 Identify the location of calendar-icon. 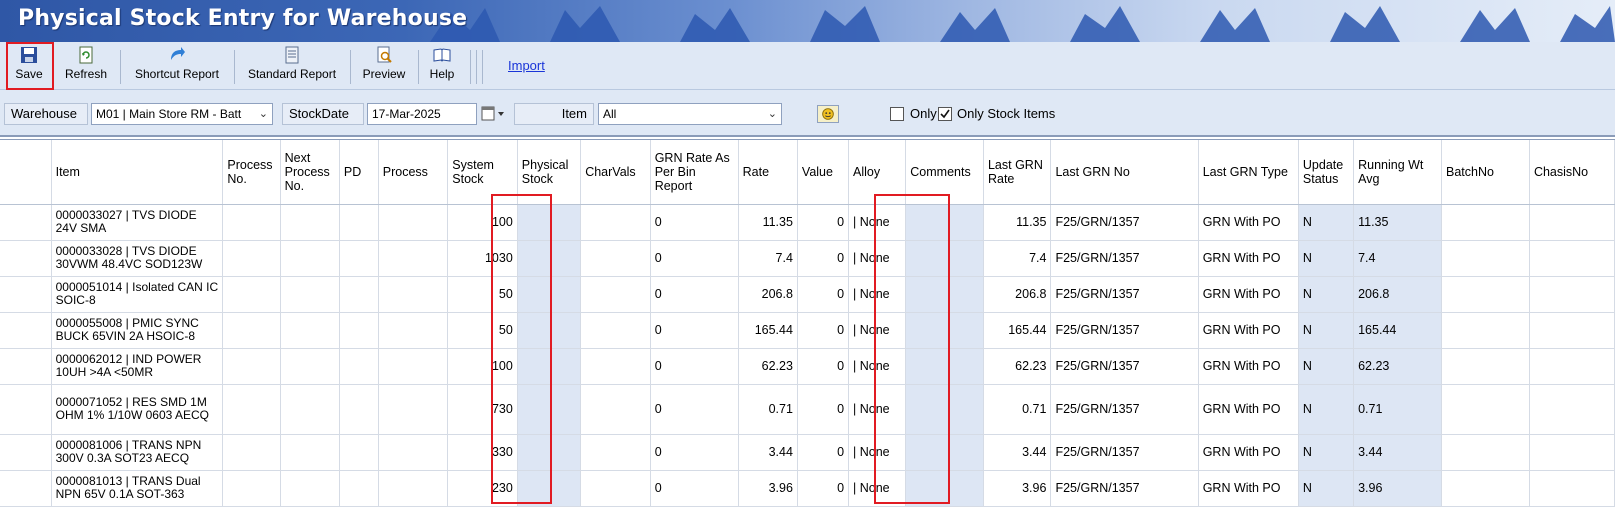
(494, 114).